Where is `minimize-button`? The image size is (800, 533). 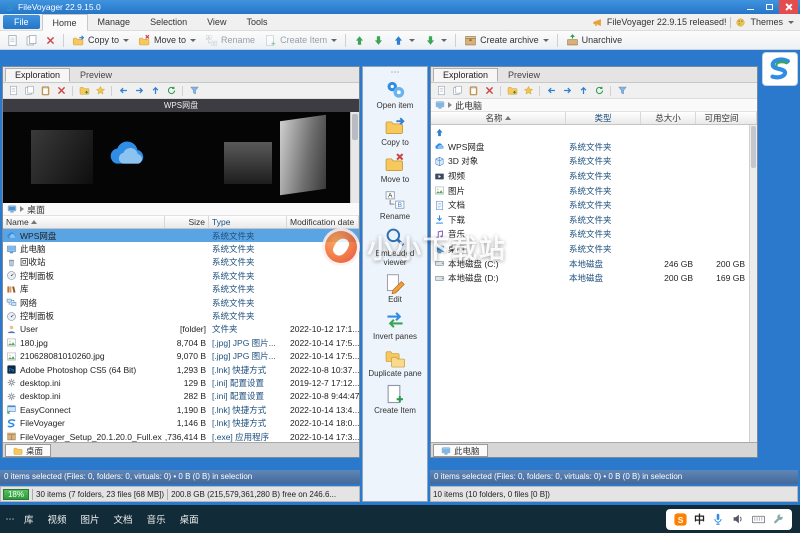
minimize-button is located at coordinates (750, 7).